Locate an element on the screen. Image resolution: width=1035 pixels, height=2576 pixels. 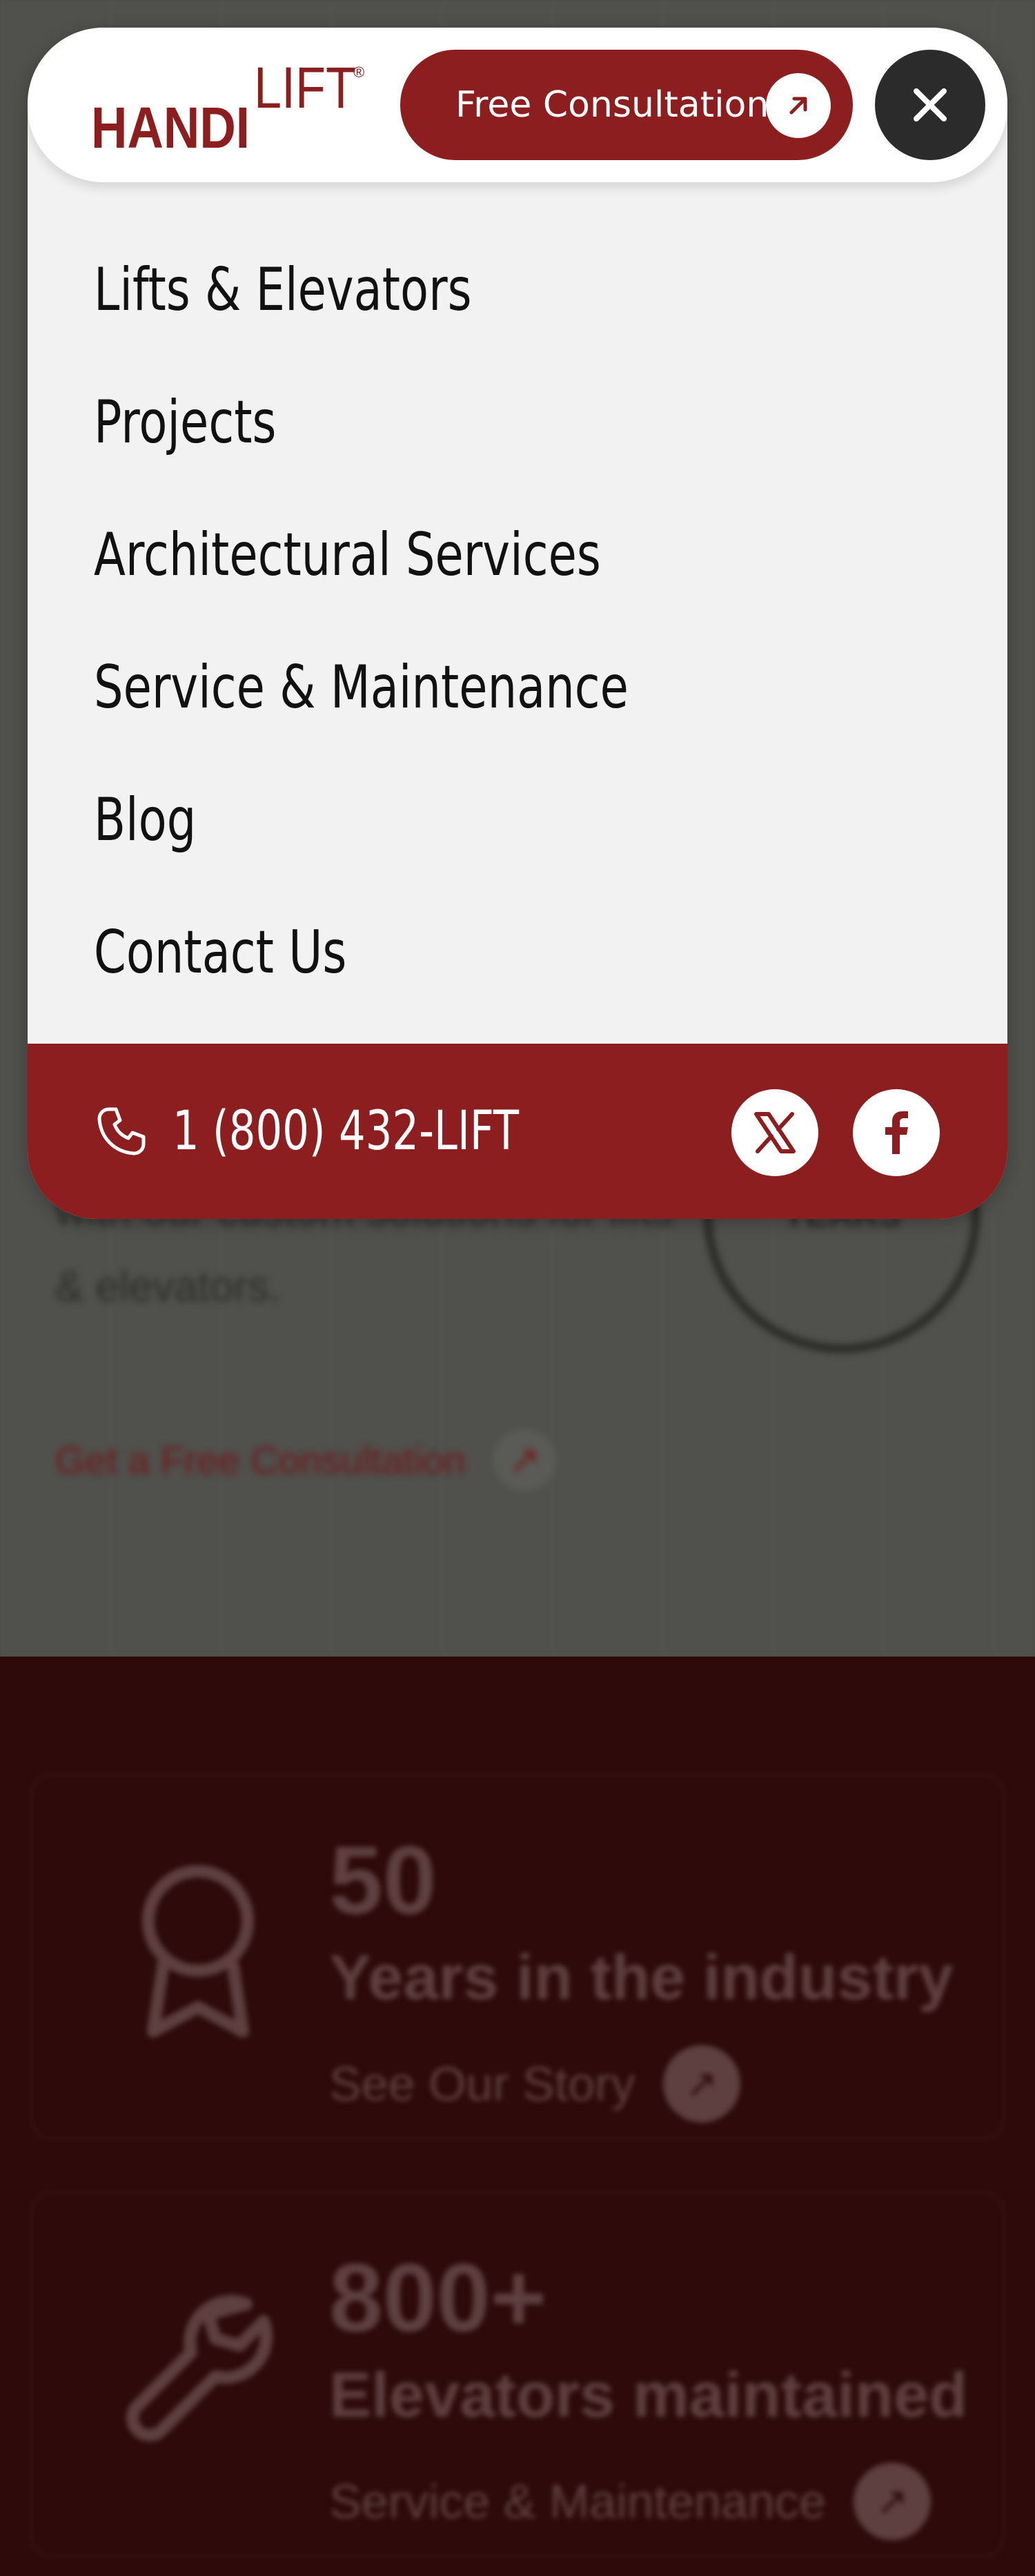
phone-icon is located at coordinates (121, 1131).